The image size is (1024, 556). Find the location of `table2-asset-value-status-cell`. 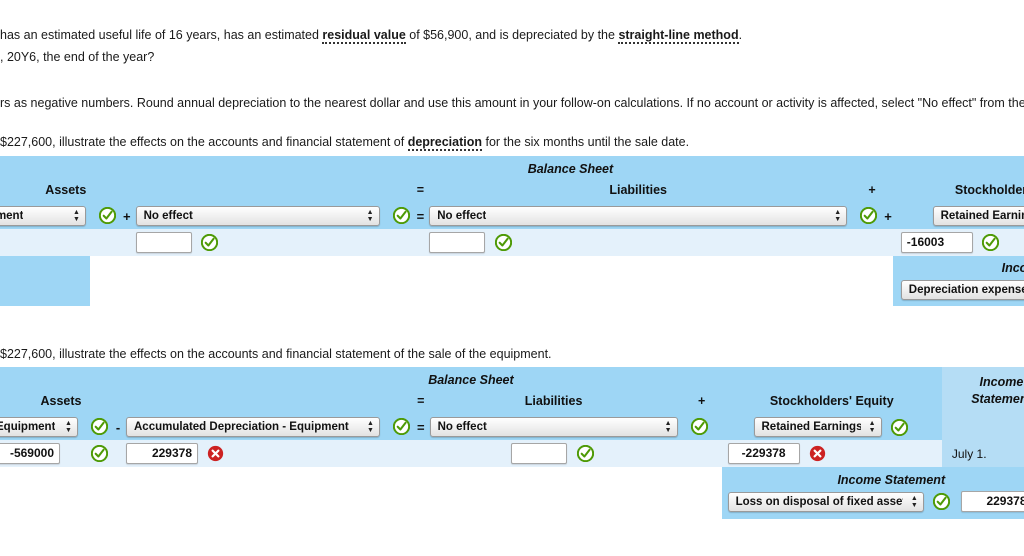

table2-asset-value-status-cell is located at coordinates (98, 453).